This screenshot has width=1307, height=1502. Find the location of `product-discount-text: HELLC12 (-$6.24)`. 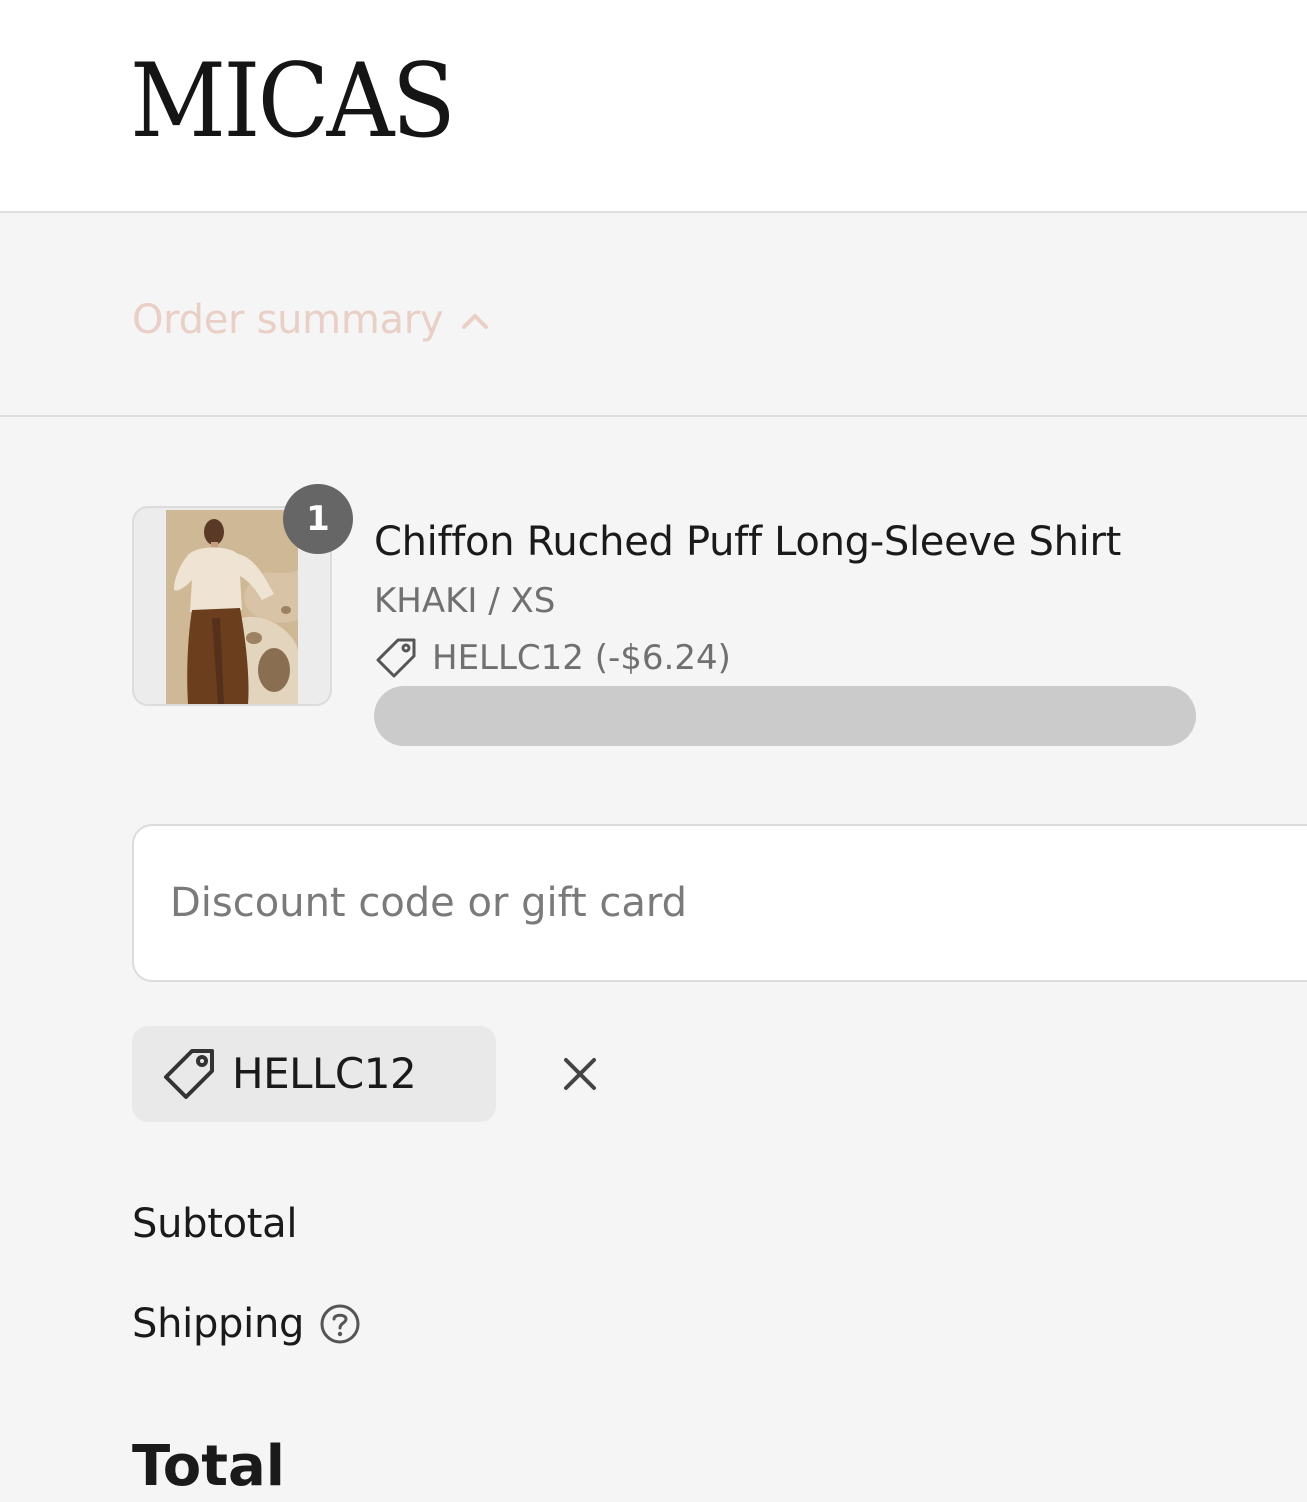

product-discount-text: HELLC12 (-$6.24) is located at coordinates (581, 658).